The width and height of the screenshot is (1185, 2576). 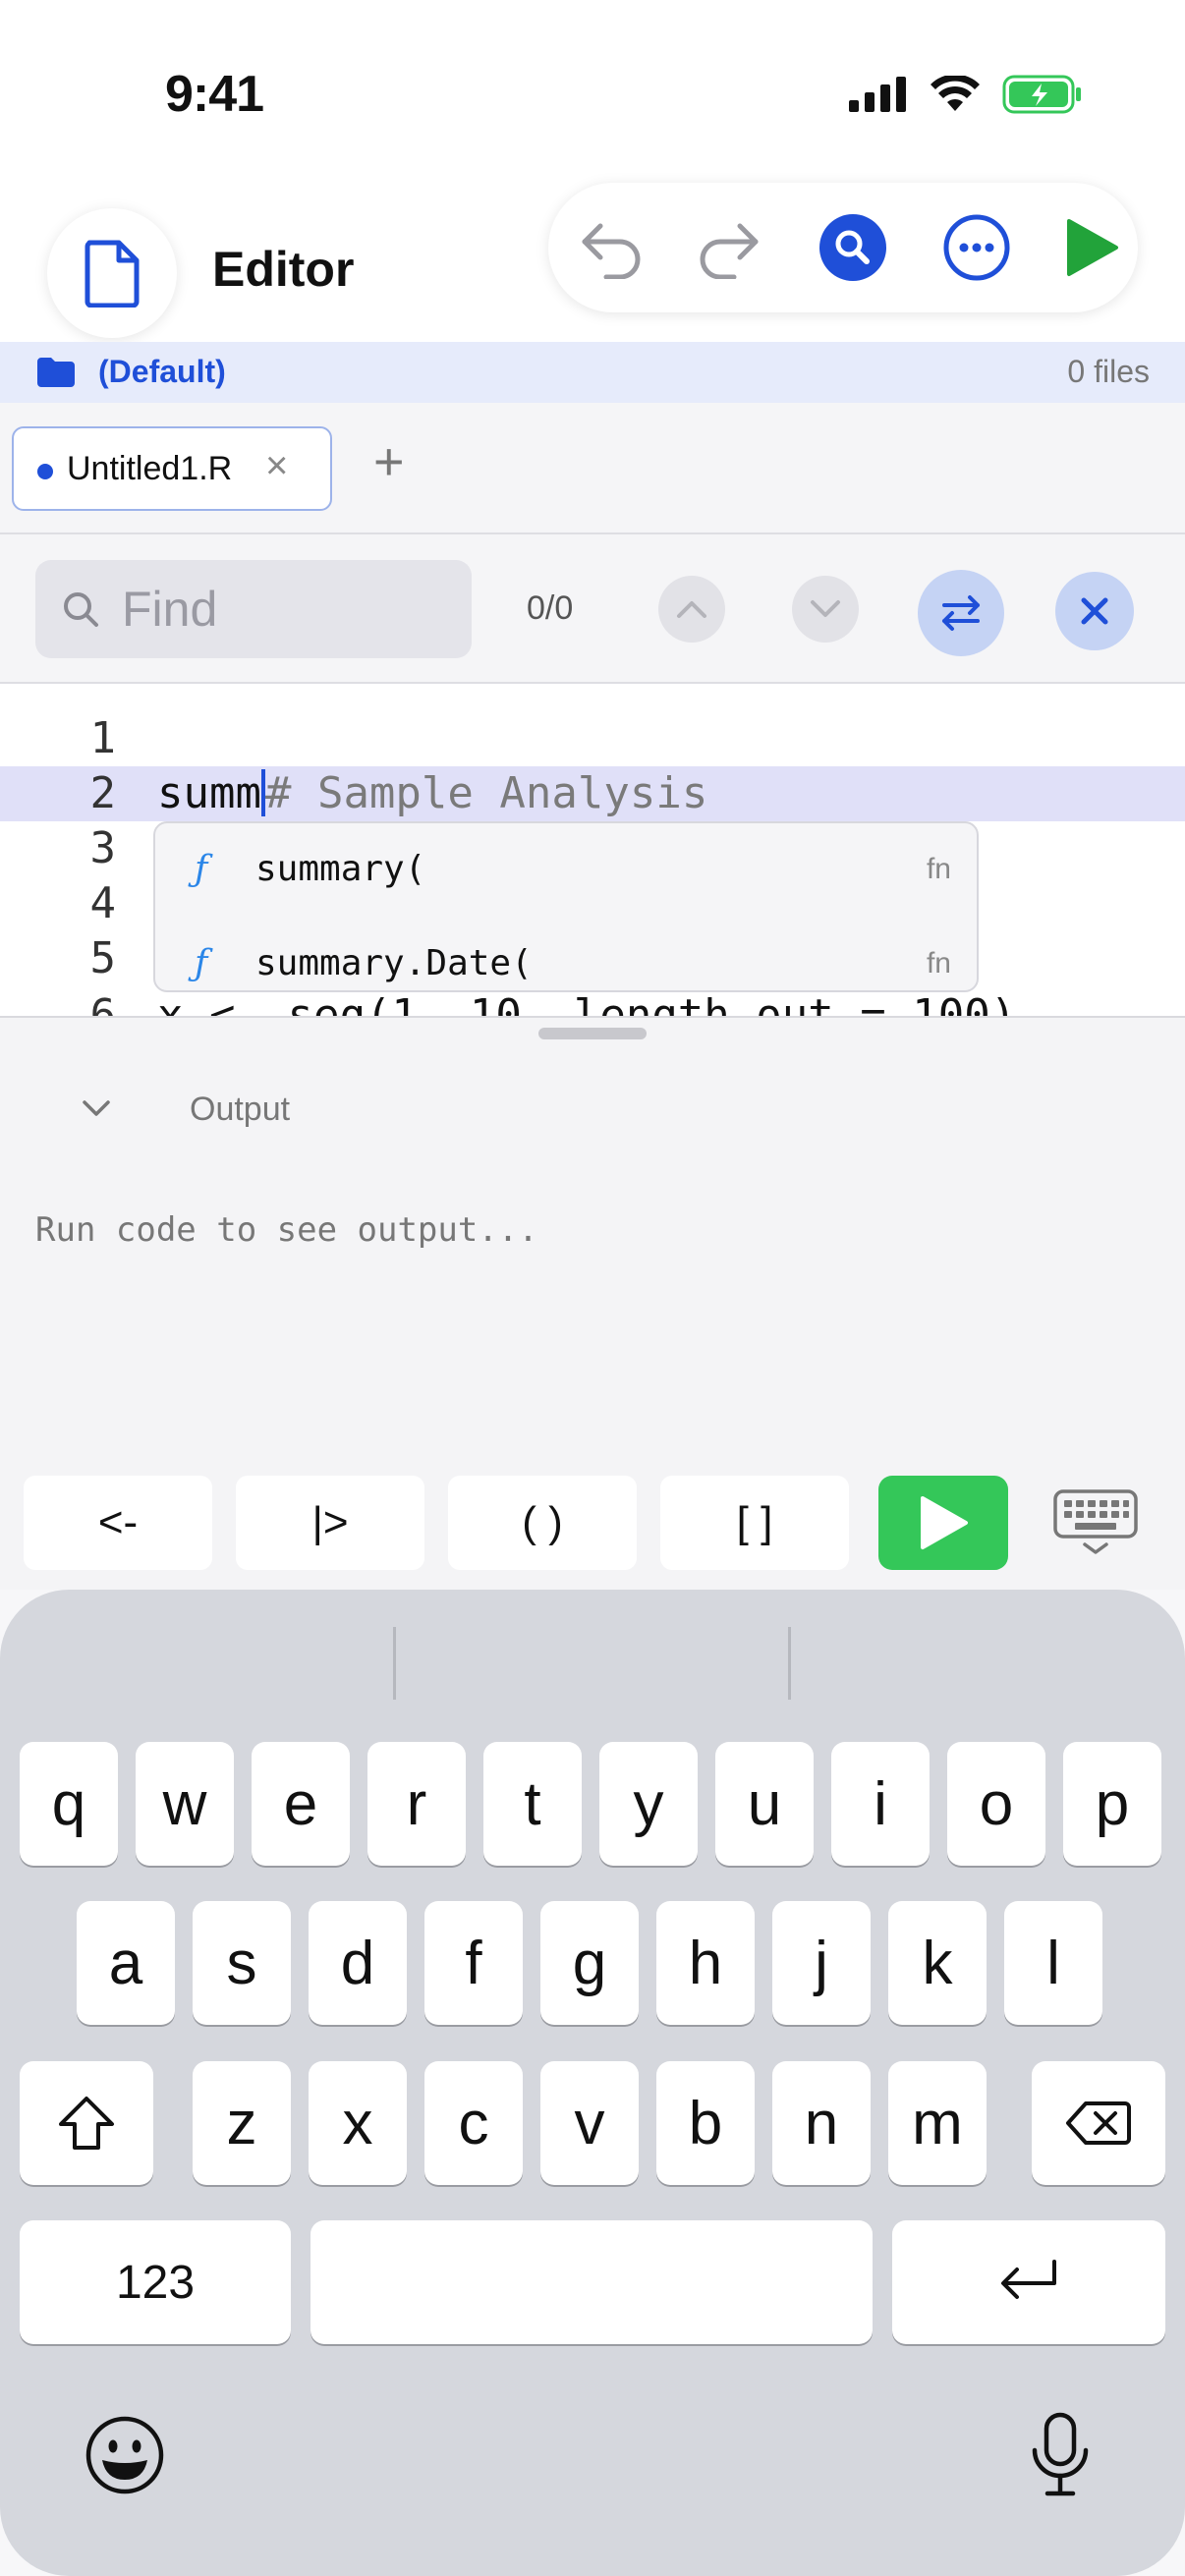 I want to click on status-icons, so click(x=966, y=94).